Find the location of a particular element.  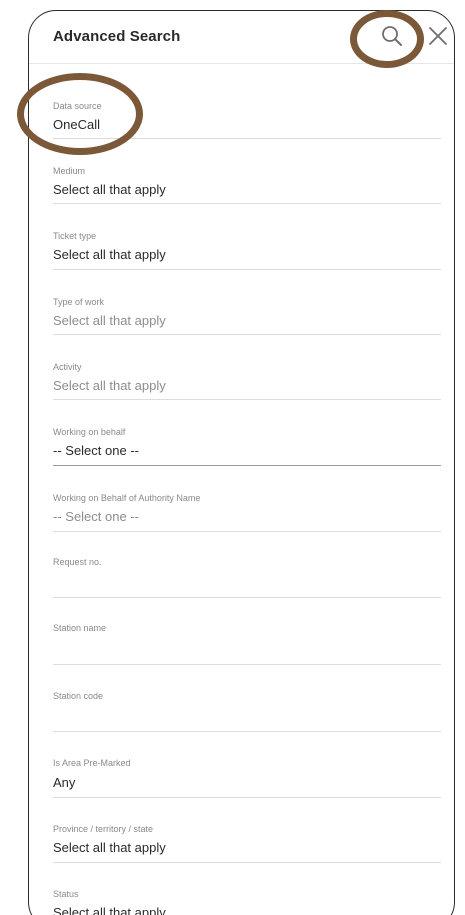

search-icon is located at coordinates (392, 36).